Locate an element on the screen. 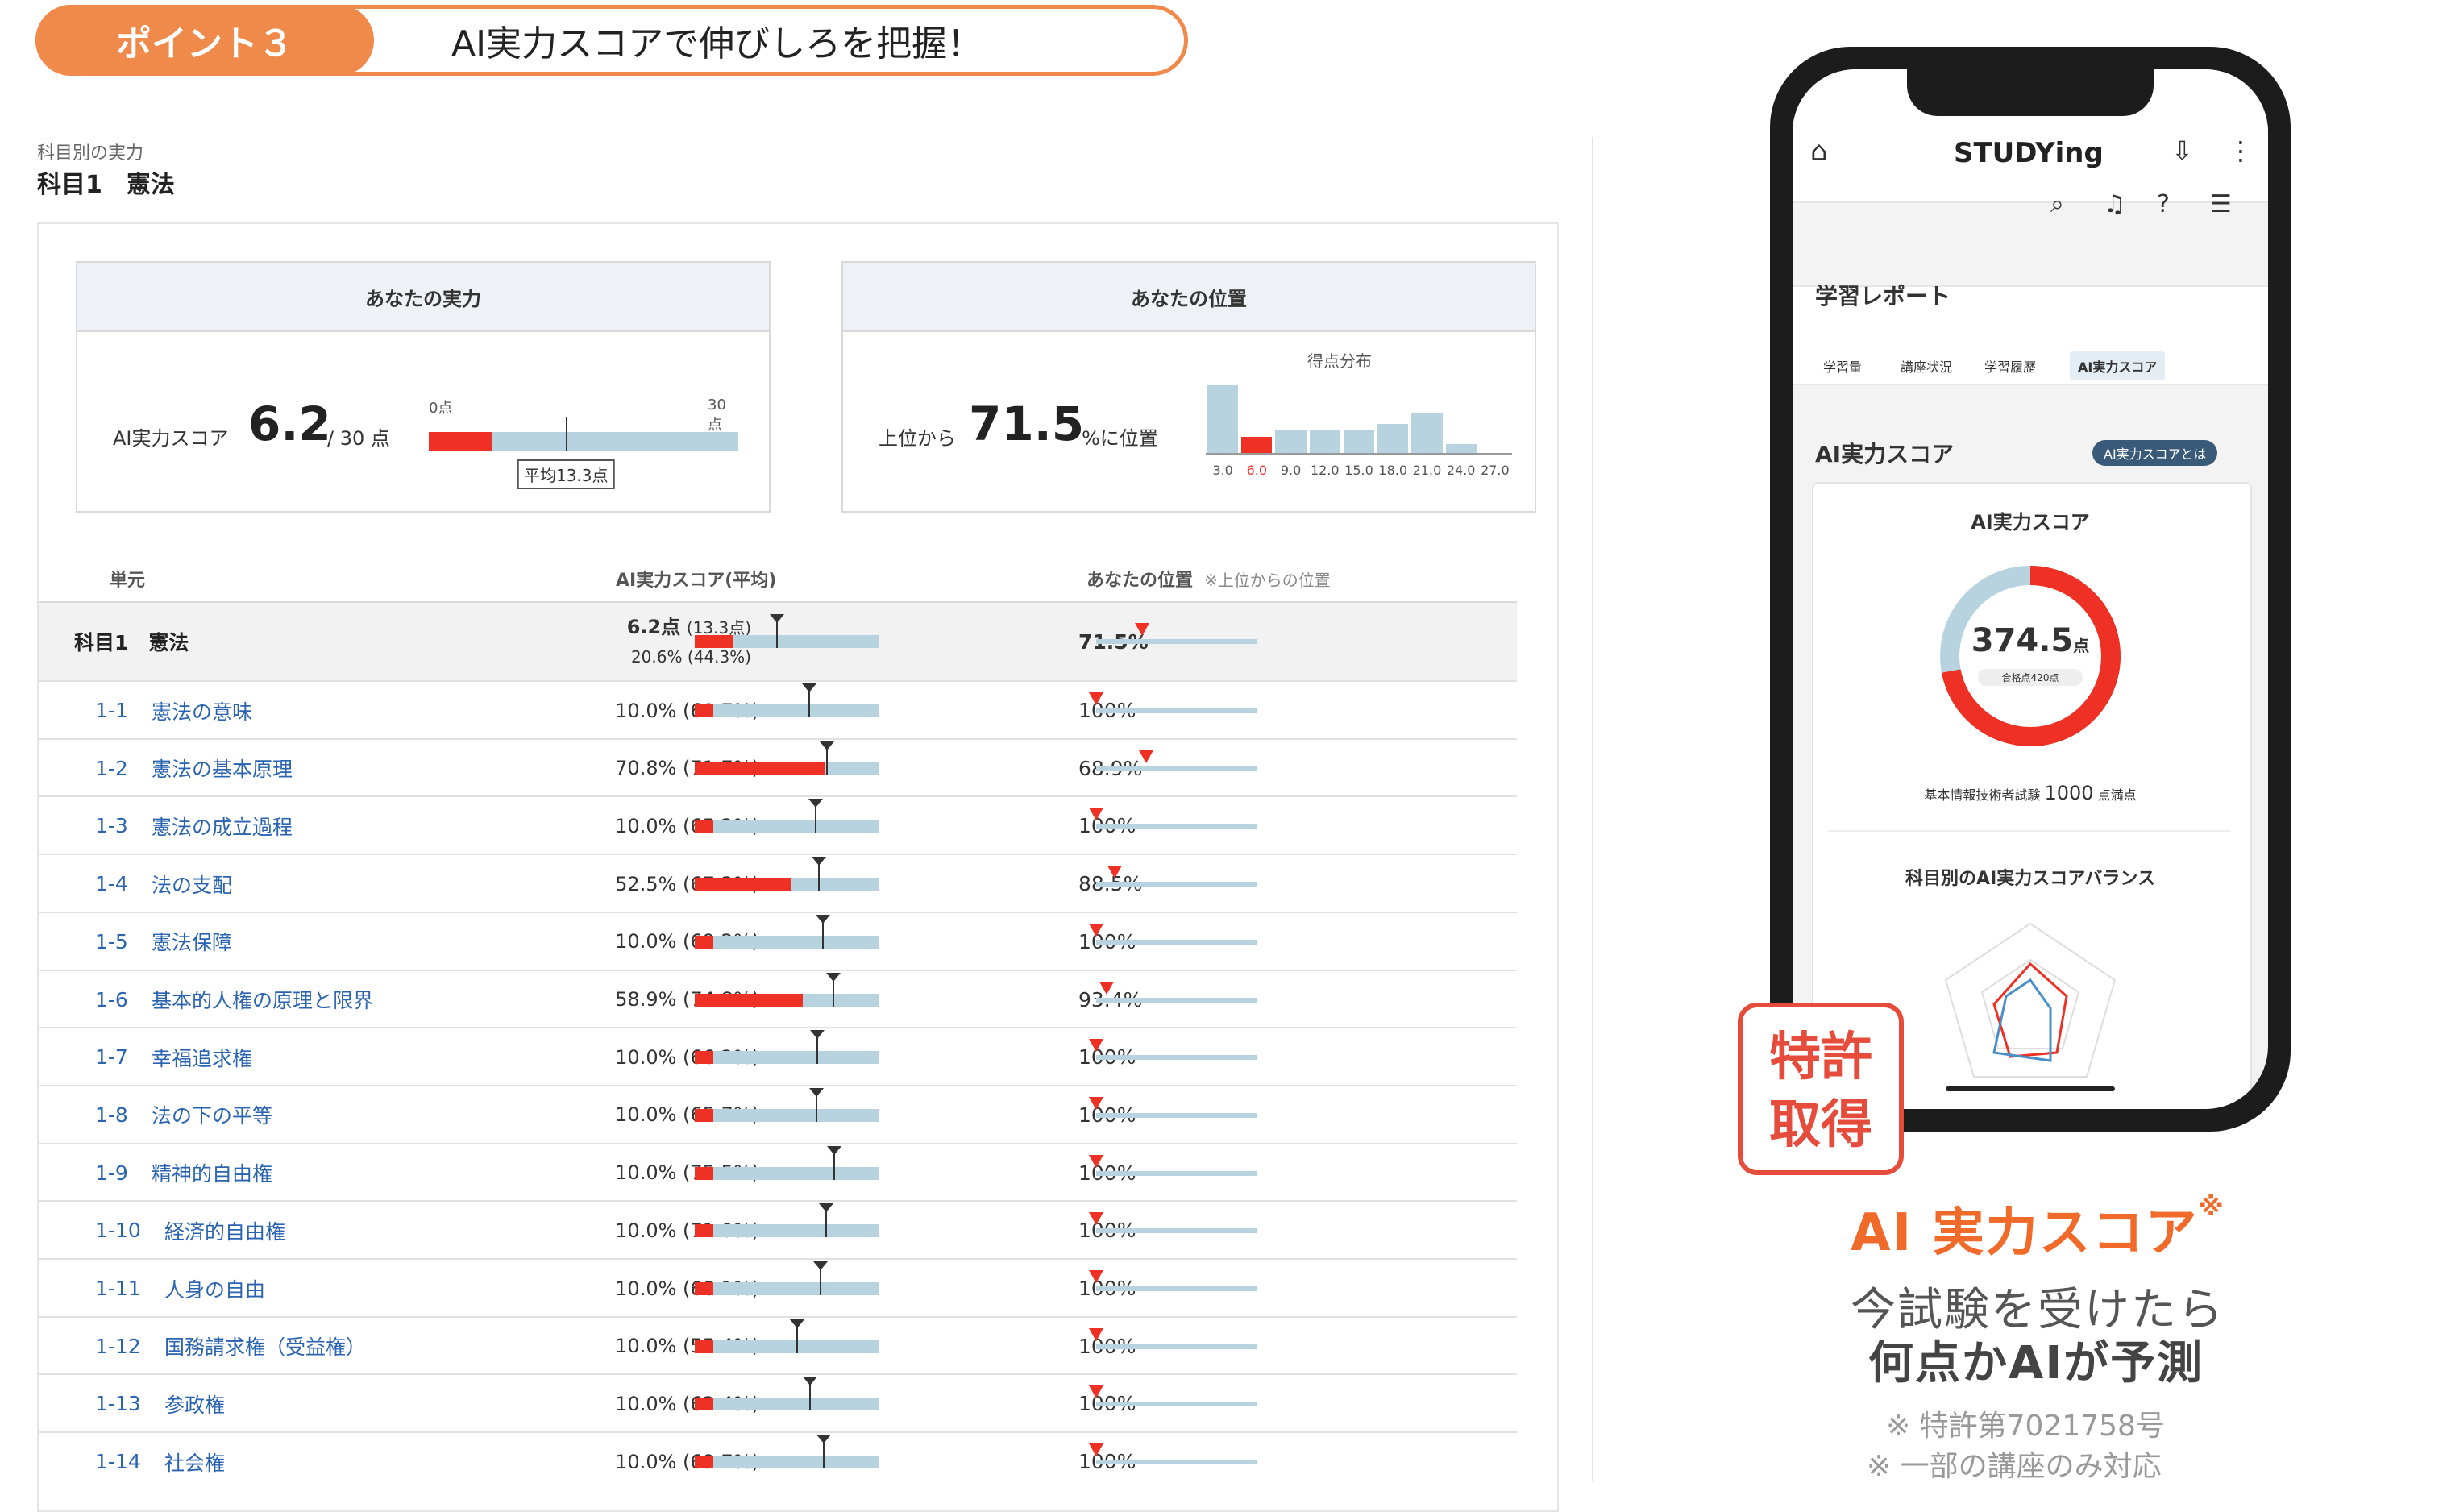 The width and height of the screenshot is (2447, 1512). col-position: あなたの位置 is located at coordinates (1140, 581).